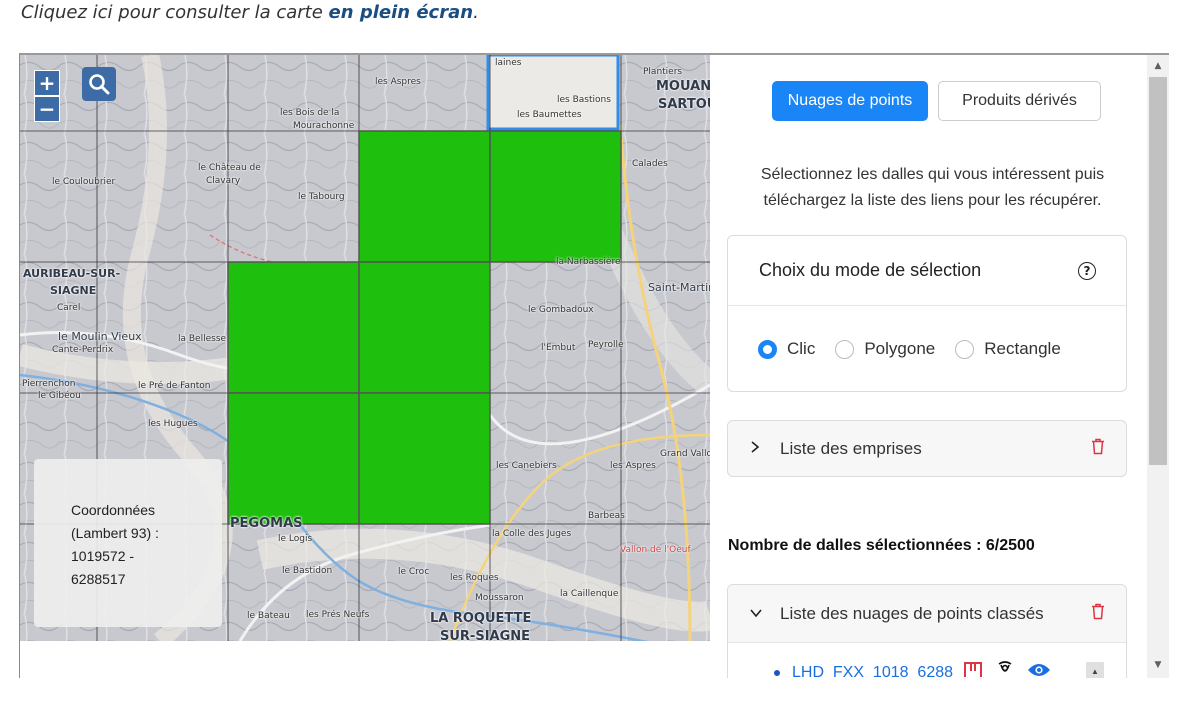 Image resolution: width=1192 pixels, height=710 pixels. I want to click on bullet, so click(777, 672).